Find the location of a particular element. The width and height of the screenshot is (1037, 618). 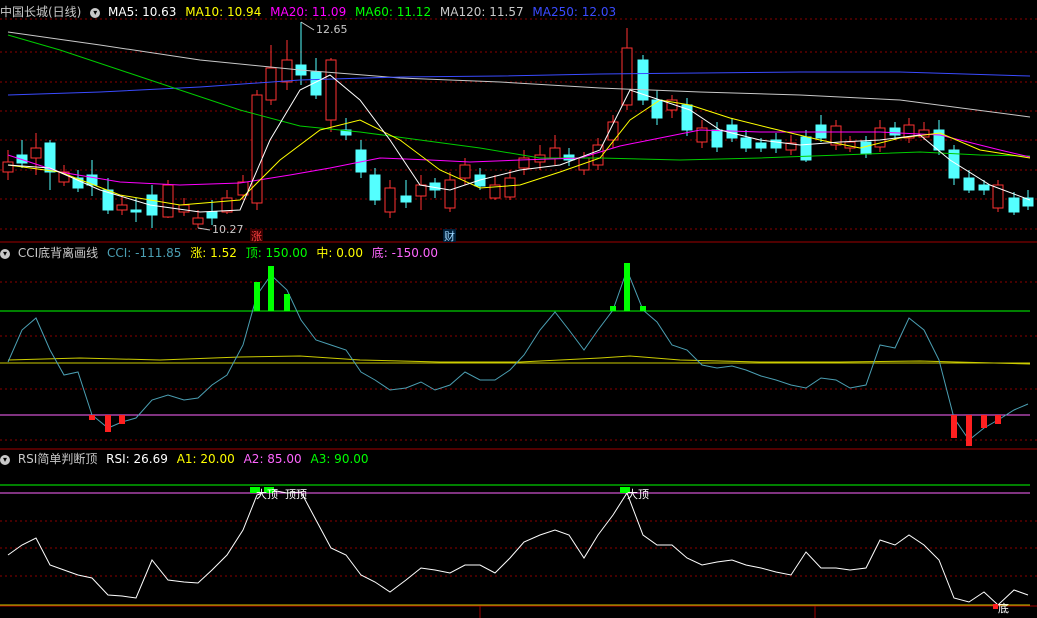

low-price-label: 10.27 is located at coordinates (228, 229).